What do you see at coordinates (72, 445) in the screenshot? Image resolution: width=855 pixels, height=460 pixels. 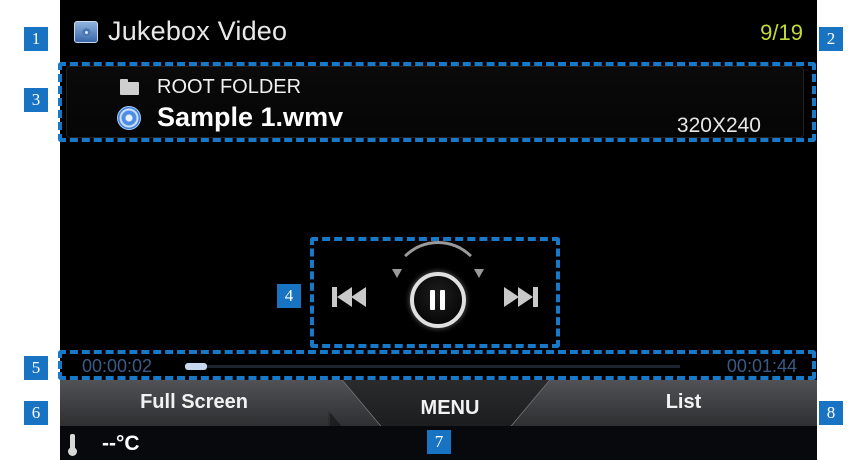 I see `thermometer-icon` at bounding box center [72, 445].